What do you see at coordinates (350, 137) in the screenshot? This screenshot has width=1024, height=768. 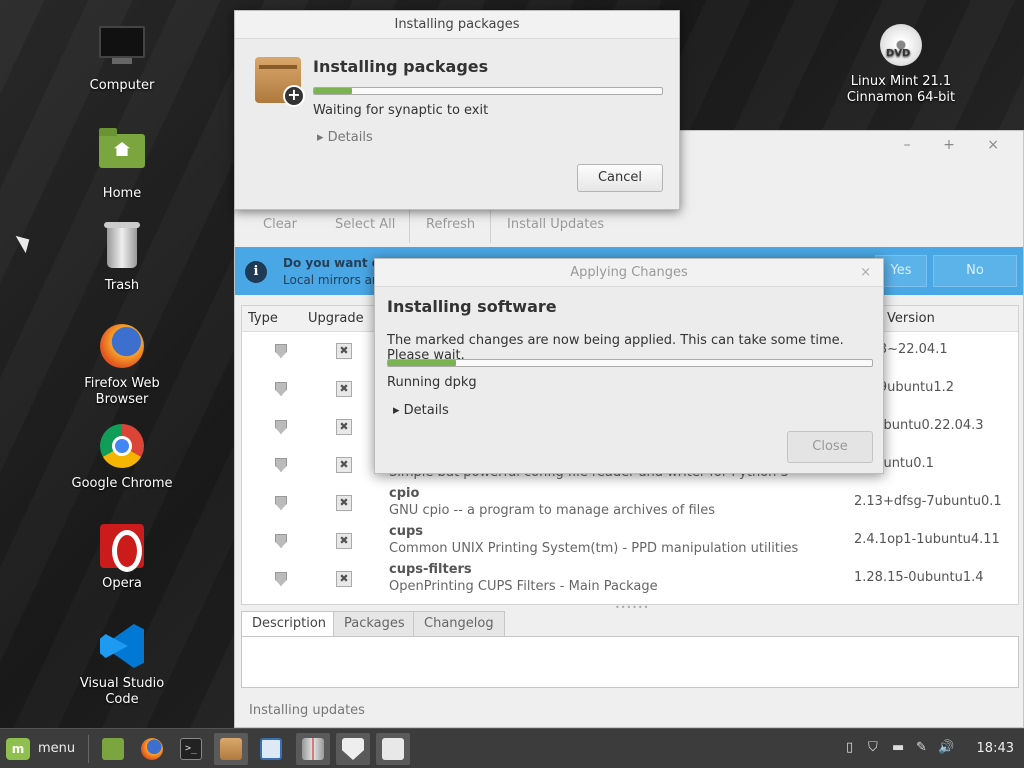 I see `details-label: Details` at bounding box center [350, 137].